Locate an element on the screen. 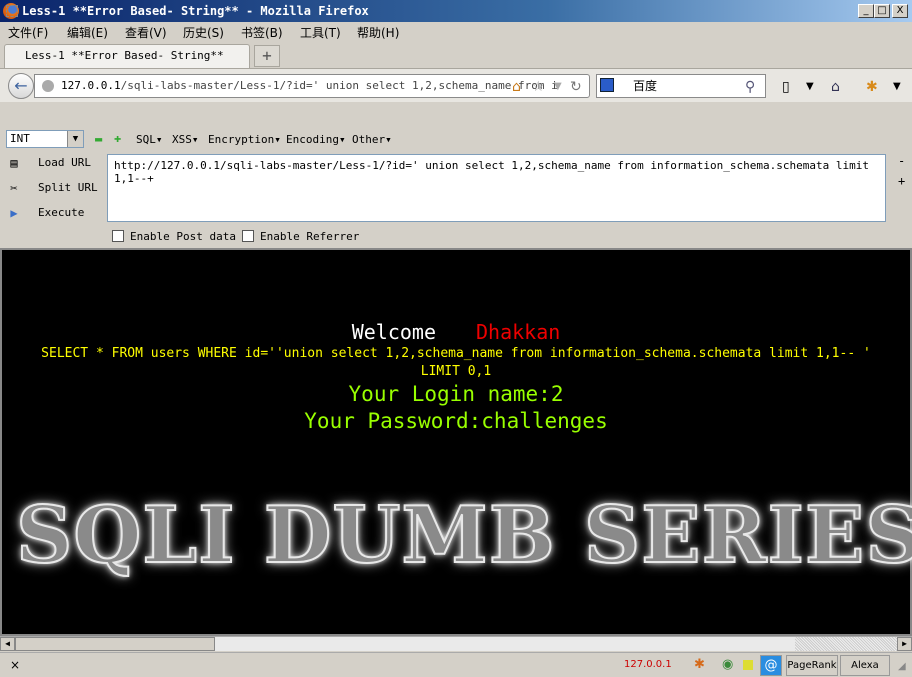  menu-xss: XSS▾ is located at coordinates (185, 139).